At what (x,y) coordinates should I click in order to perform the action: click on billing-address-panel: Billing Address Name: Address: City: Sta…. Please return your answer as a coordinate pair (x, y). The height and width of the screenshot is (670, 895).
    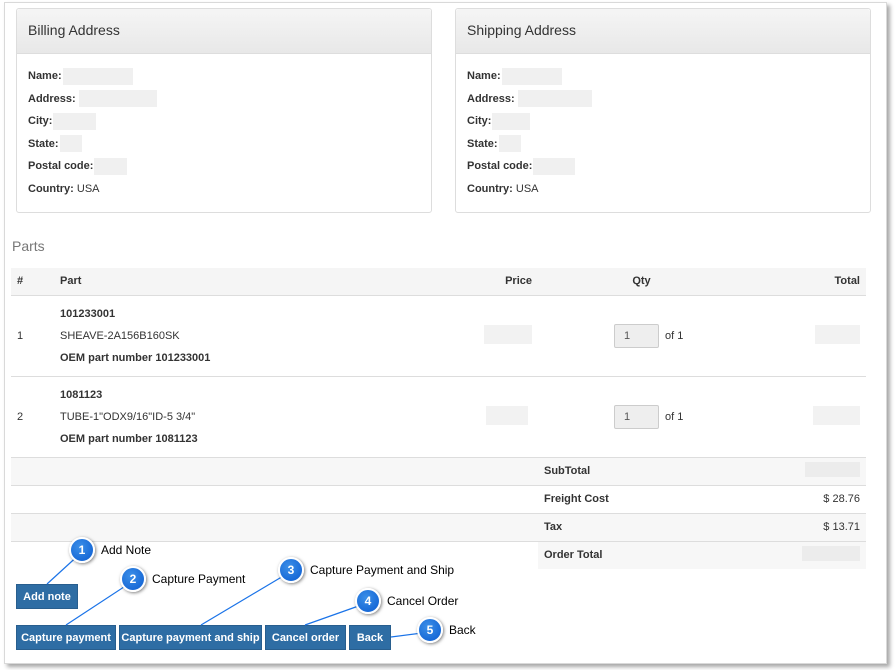
    Looking at the image, I should click on (224, 110).